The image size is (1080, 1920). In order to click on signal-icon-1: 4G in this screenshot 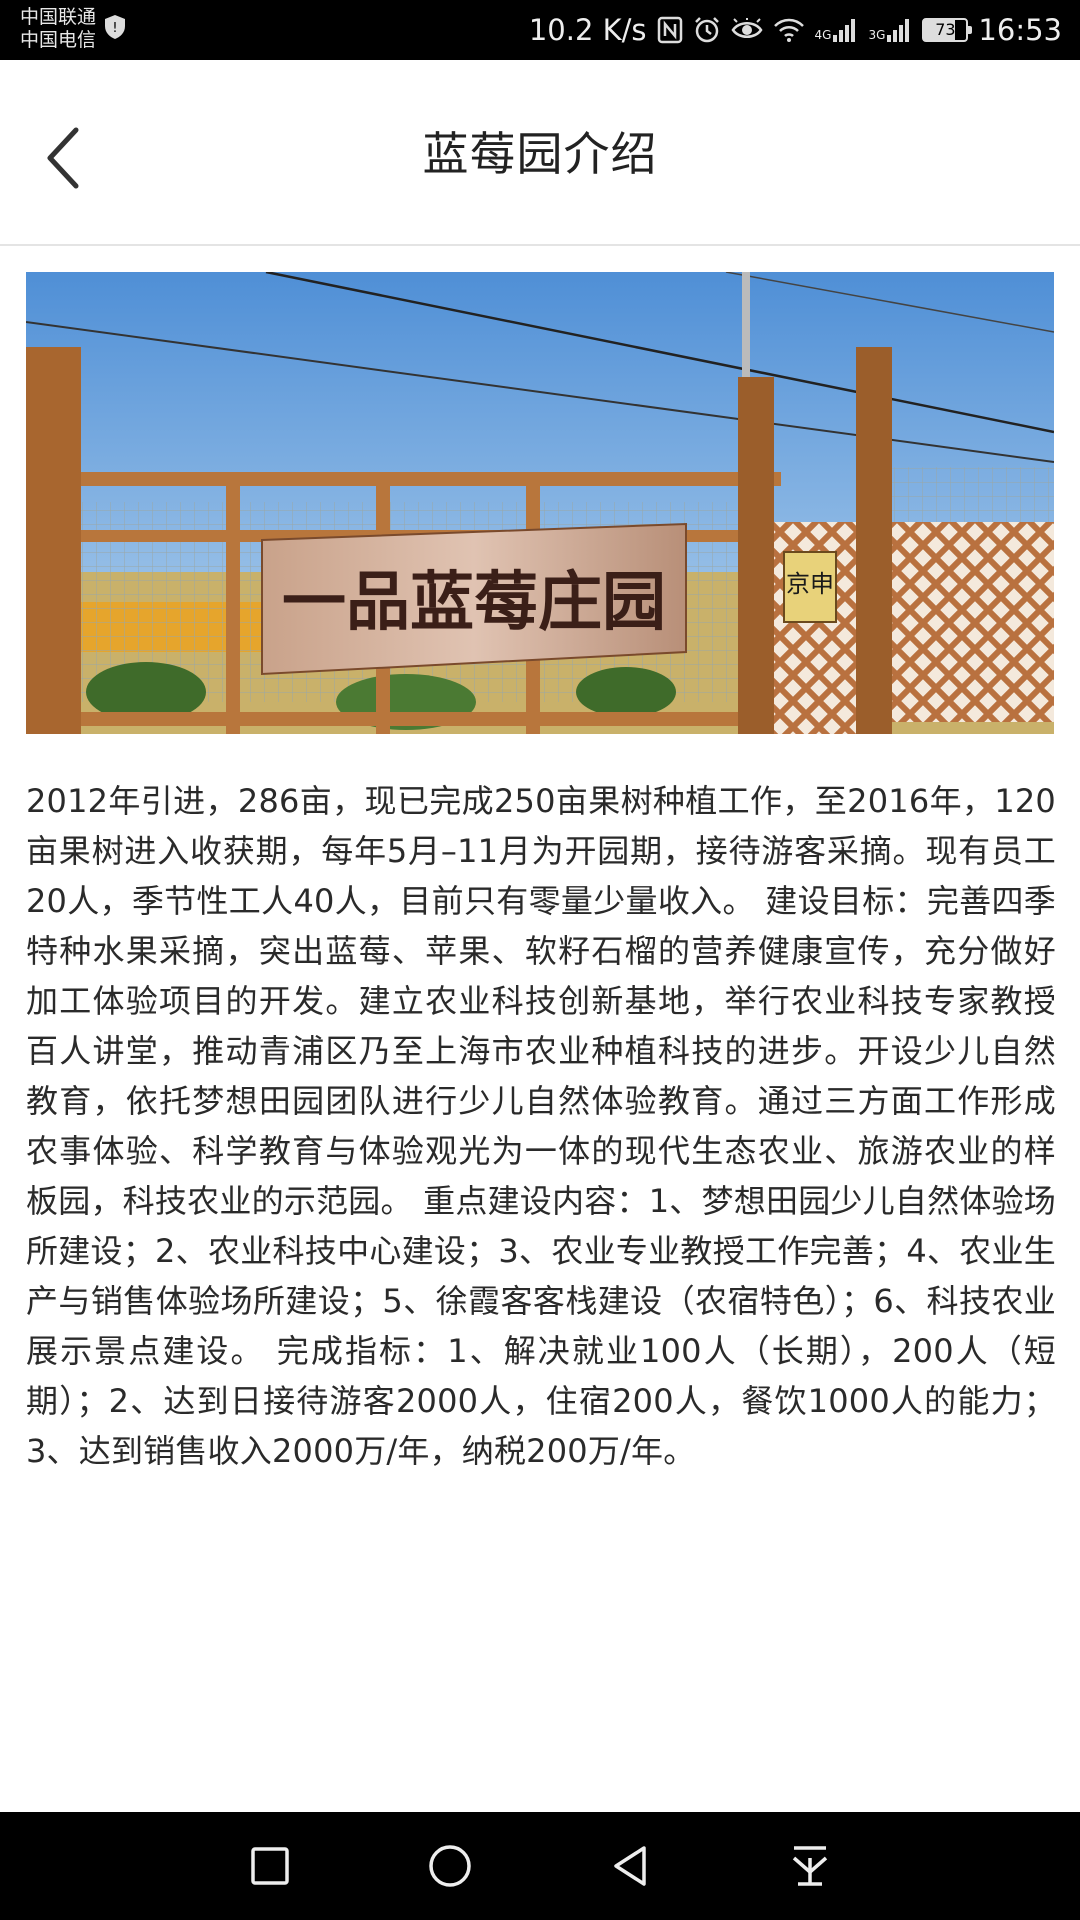, I will do `click(837, 30)`.